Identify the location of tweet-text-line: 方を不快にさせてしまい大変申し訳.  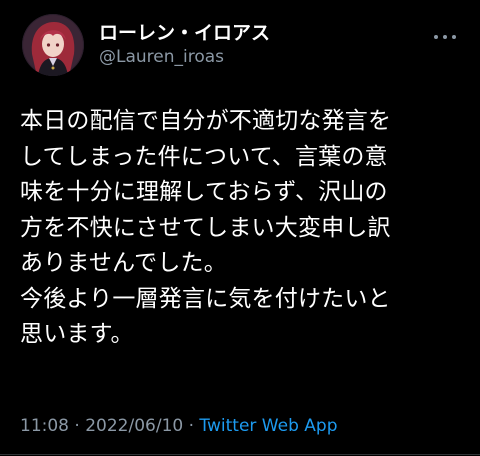
(205, 227).